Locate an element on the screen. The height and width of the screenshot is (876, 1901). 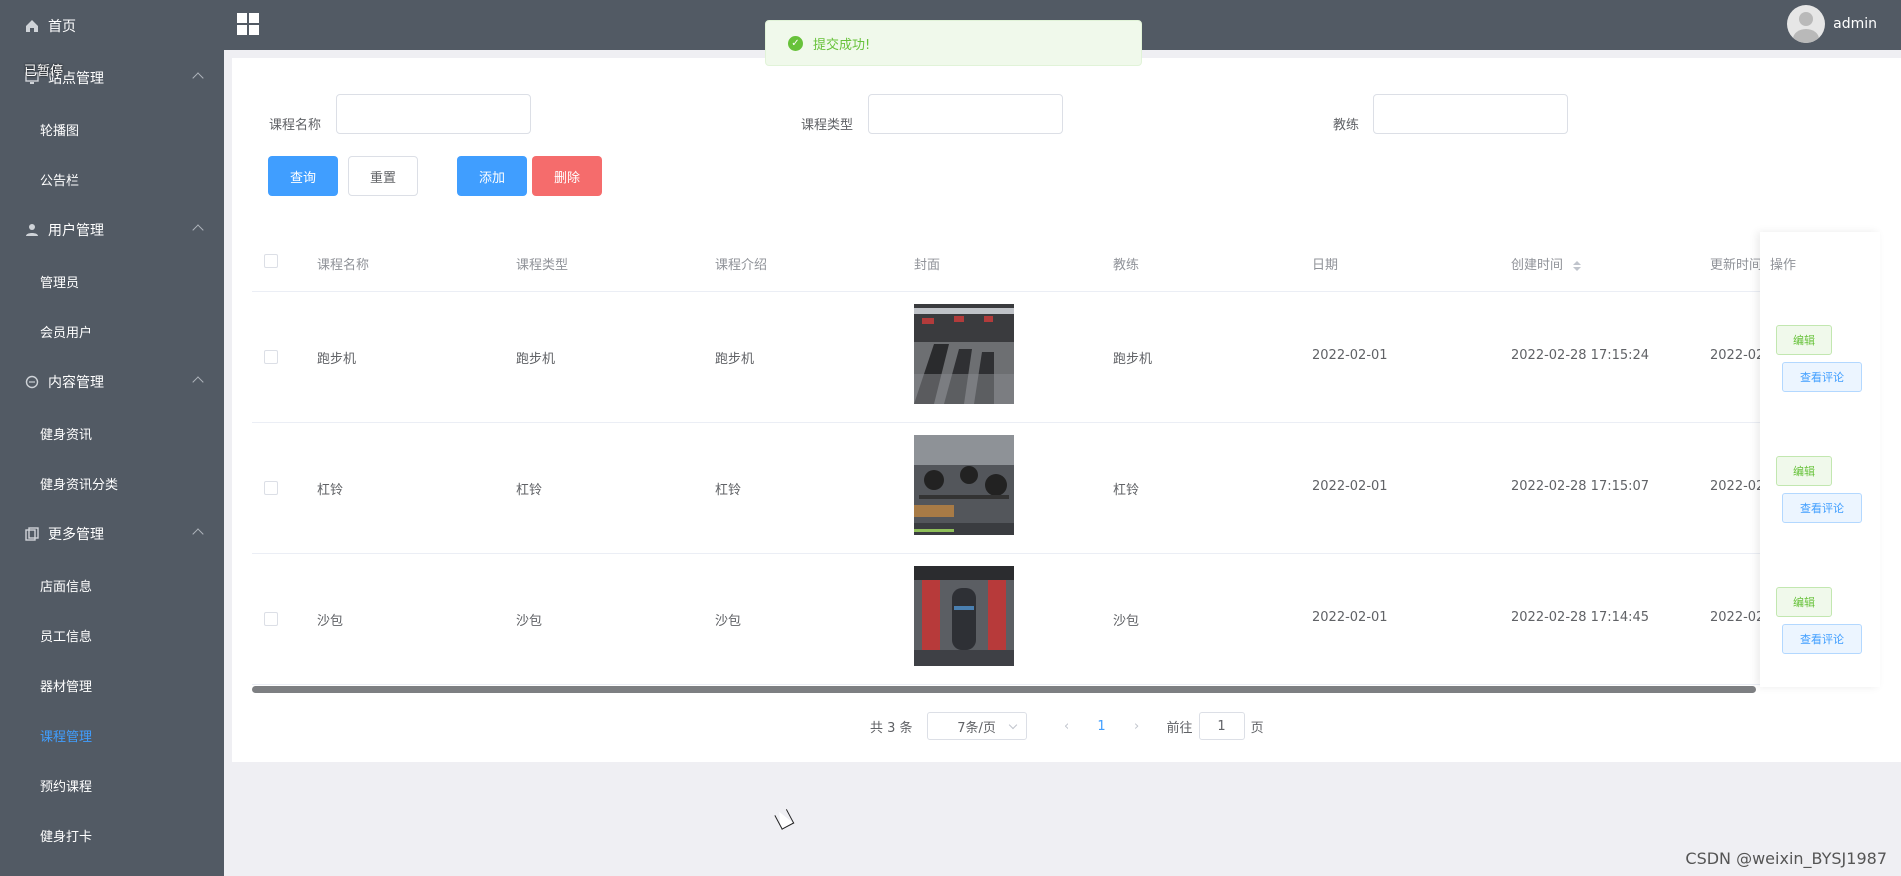
operation-column: 操作 编辑 查看评论 编辑 查看评论 编辑 查看评论 is located at coordinates (1820, 459).